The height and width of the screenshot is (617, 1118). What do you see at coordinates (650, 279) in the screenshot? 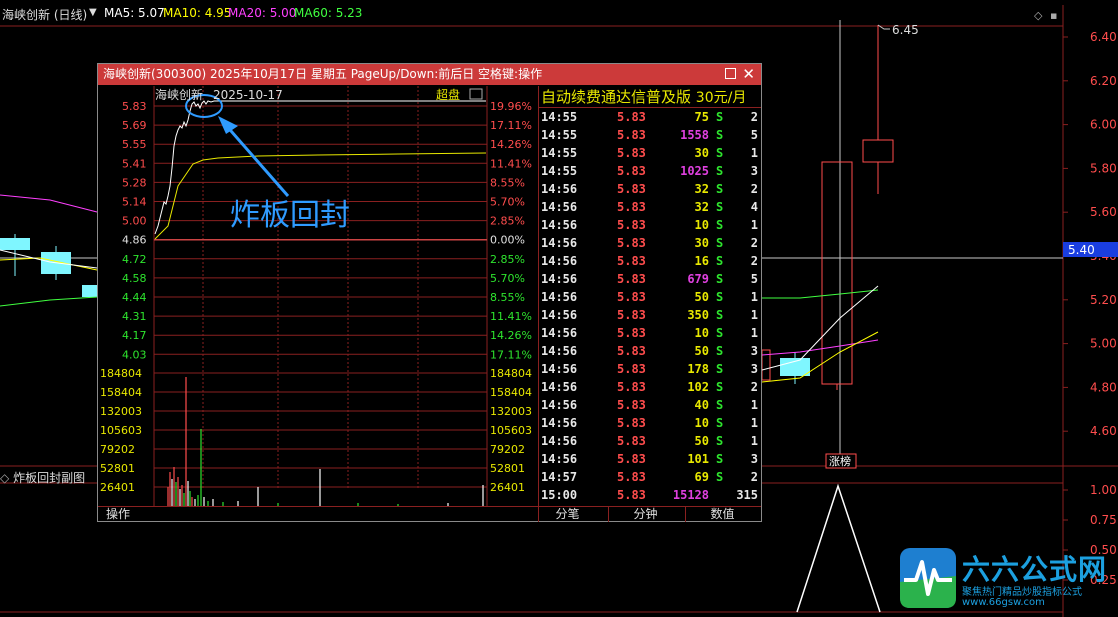
I see `tick-row: 14:56 5.83 679 S 5` at bounding box center [650, 279].